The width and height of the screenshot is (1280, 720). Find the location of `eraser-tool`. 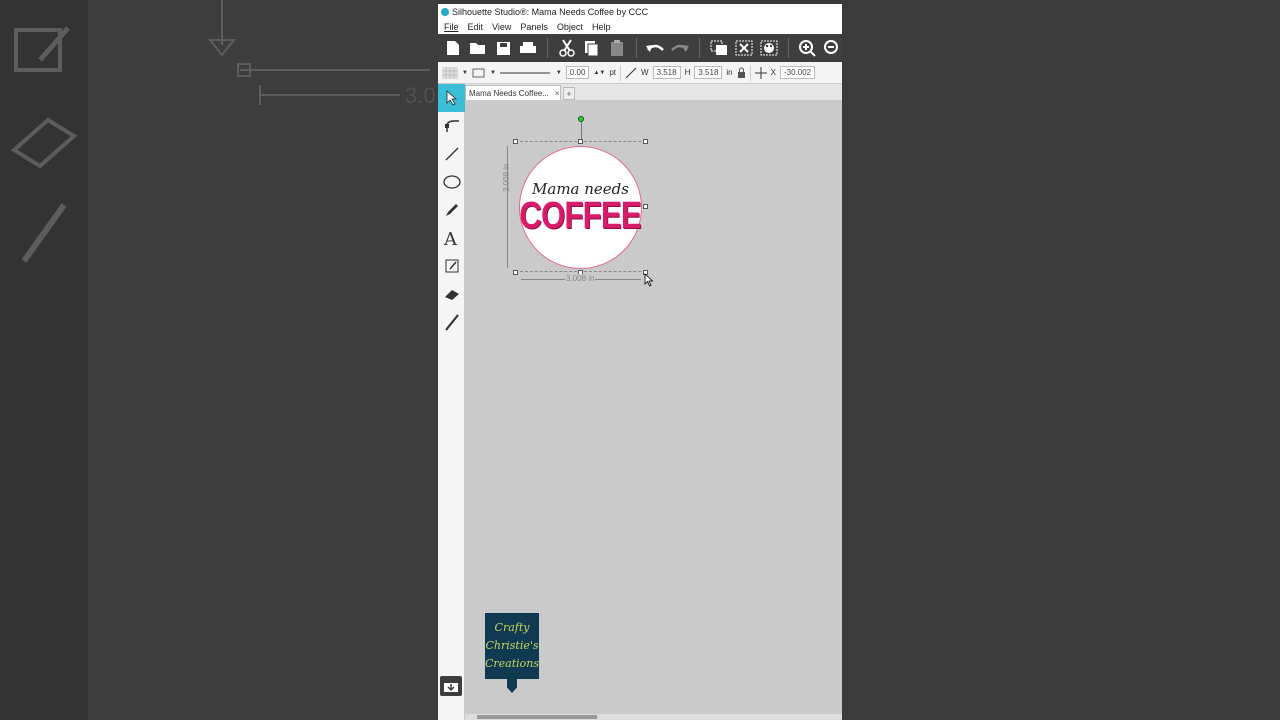

eraser-tool is located at coordinates (451, 294).